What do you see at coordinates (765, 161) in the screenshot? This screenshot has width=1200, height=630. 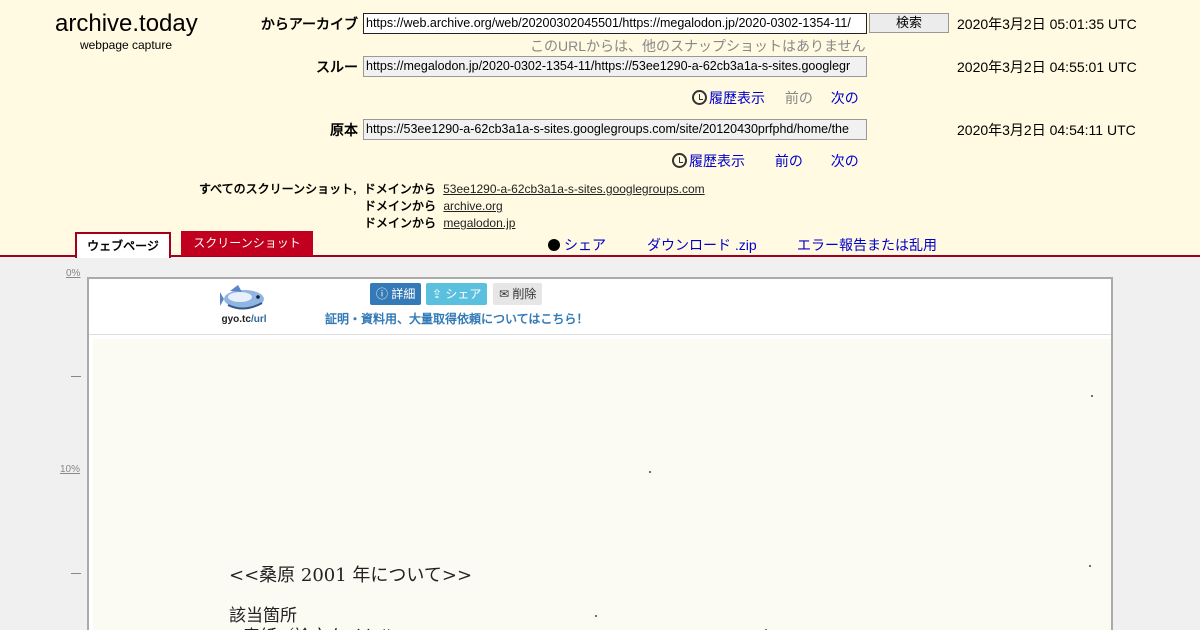 I see `original-nav: 履歴表示 前の 次の` at bounding box center [765, 161].